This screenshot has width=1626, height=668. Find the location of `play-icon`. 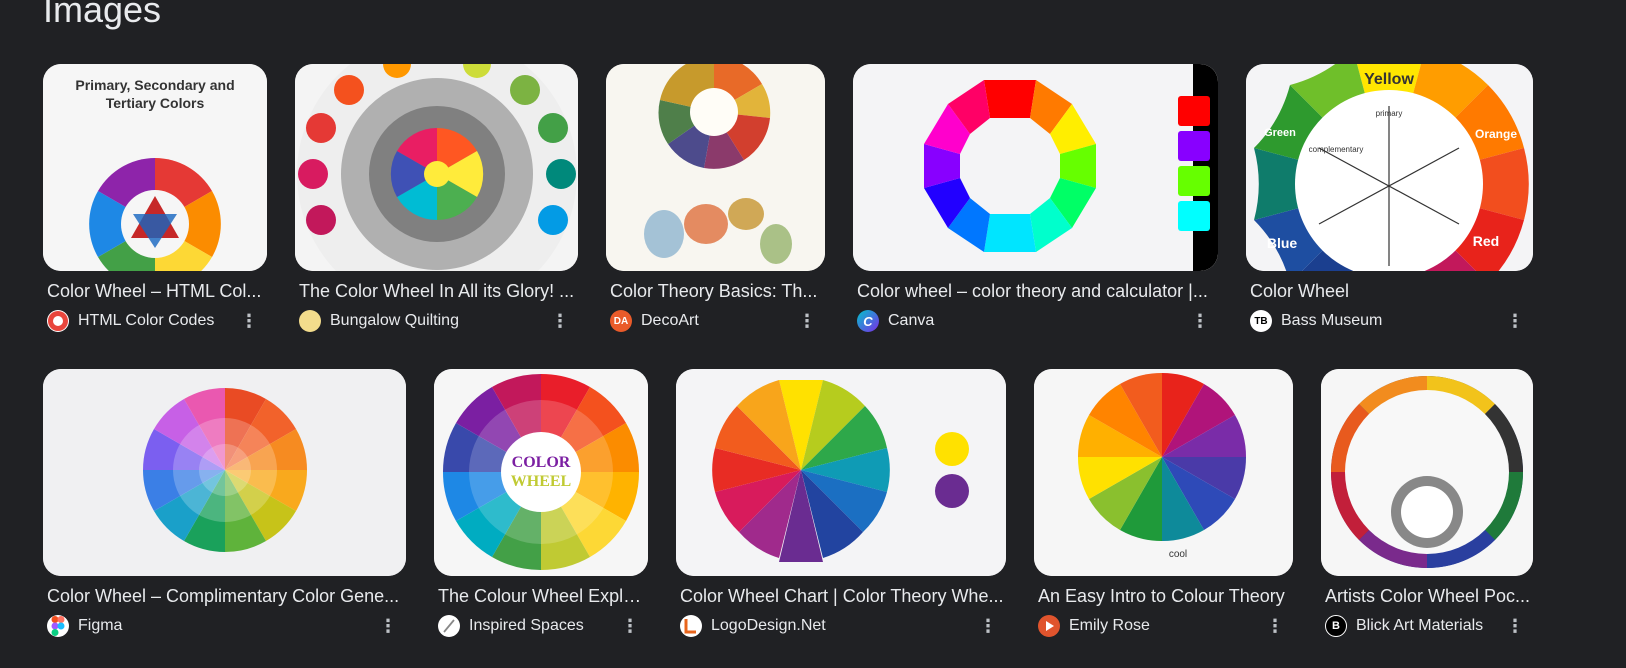

play-icon is located at coordinates (1049, 626).